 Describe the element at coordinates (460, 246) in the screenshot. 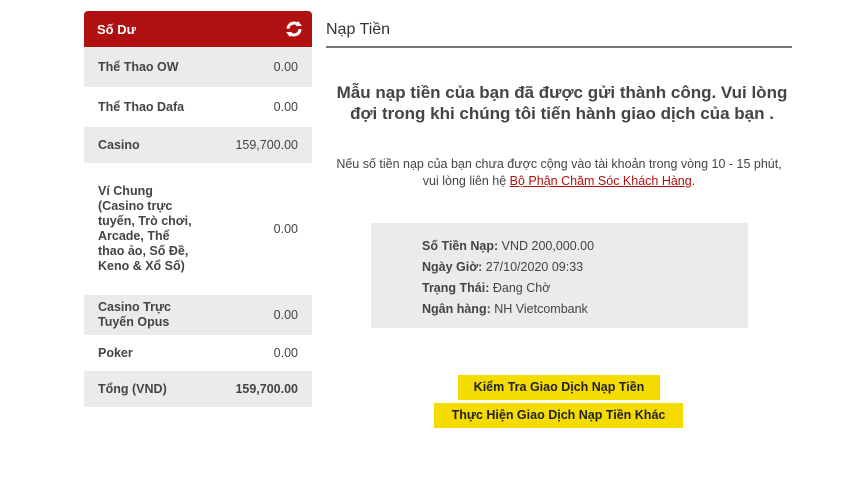

I see `detail-amount-label: Số Tiền Nạp:` at that location.